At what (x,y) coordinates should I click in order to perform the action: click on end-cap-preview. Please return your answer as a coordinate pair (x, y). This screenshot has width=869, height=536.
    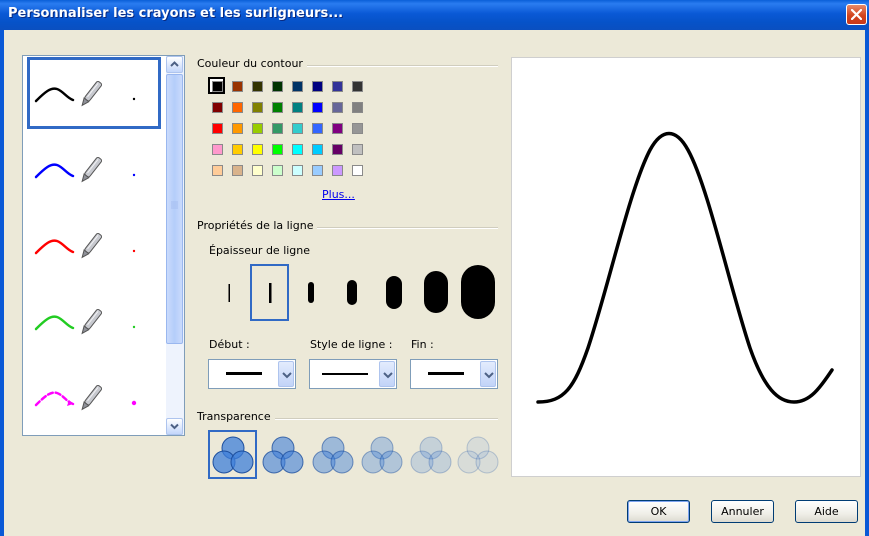
    Looking at the image, I should click on (446, 373).